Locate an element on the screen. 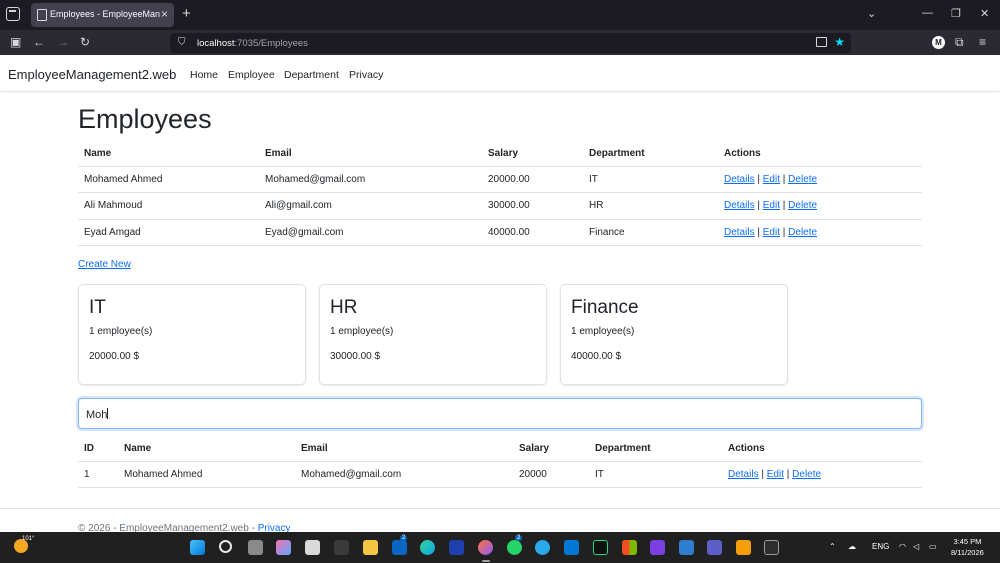 The image size is (1000, 563). search-icon is located at coordinates (225, 546).